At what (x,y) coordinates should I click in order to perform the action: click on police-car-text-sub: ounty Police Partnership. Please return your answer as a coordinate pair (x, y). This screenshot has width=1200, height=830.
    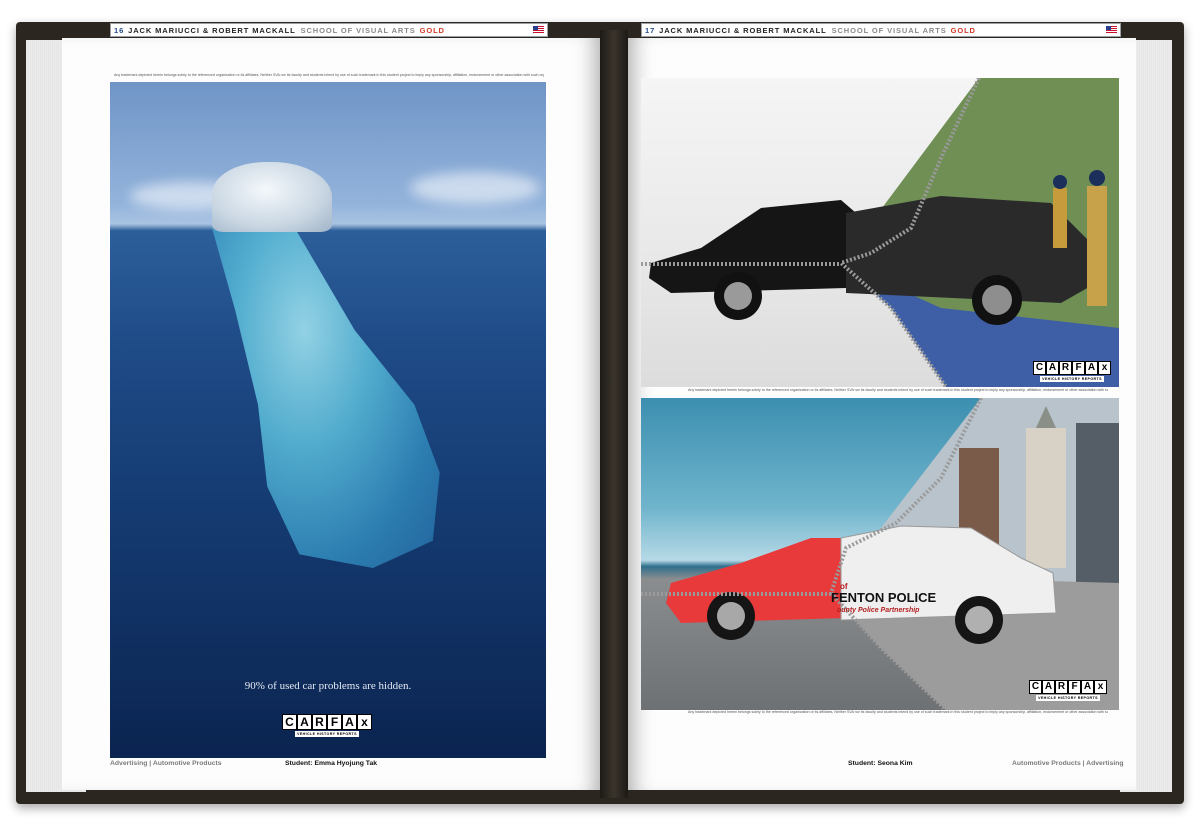
    Looking at the image, I should click on (878, 610).